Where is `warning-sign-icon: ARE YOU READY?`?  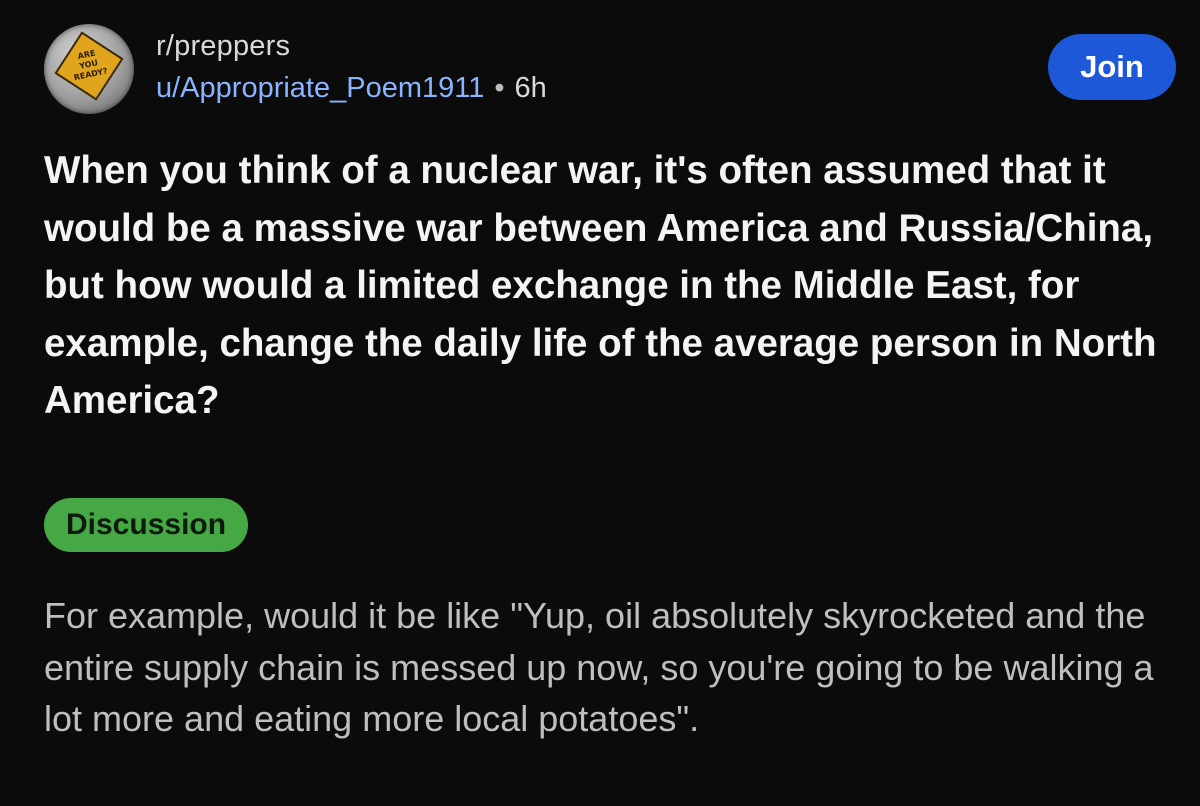 warning-sign-icon: ARE YOU READY? is located at coordinates (89, 66).